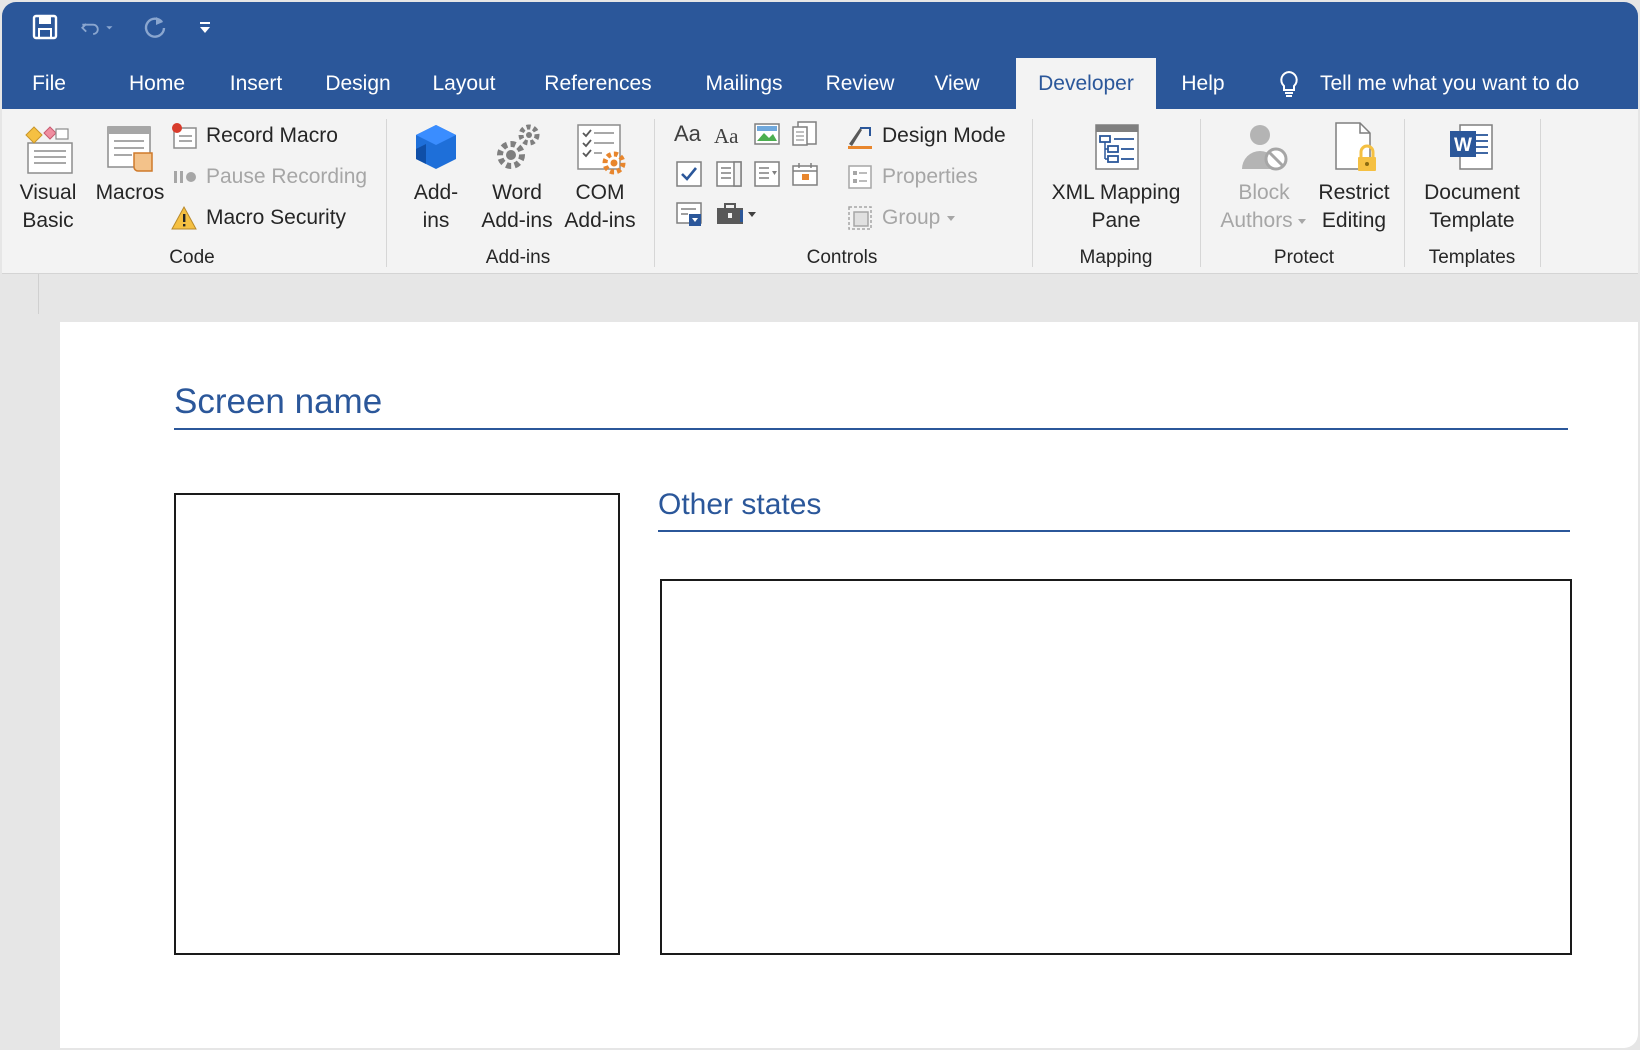 This screenshot has height=1050, width=1640. Describe the element at coordinates (48, 177) in the screenshot. I see `visual-basic-button: Visual Basic` at that location.